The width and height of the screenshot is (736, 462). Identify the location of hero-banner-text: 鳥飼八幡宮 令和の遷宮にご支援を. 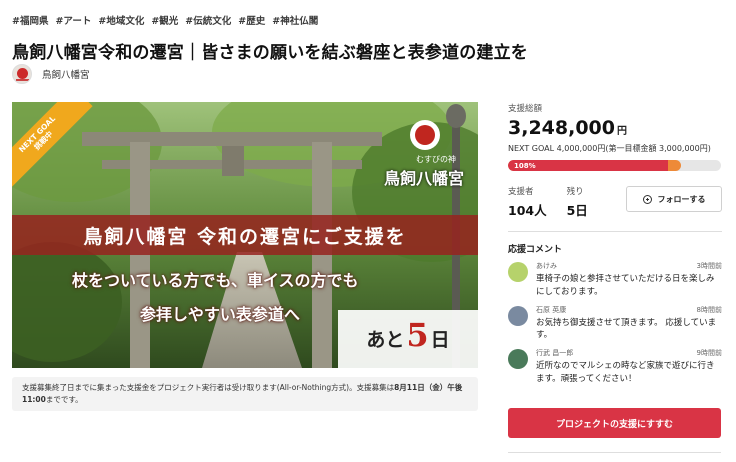
(245, 236).